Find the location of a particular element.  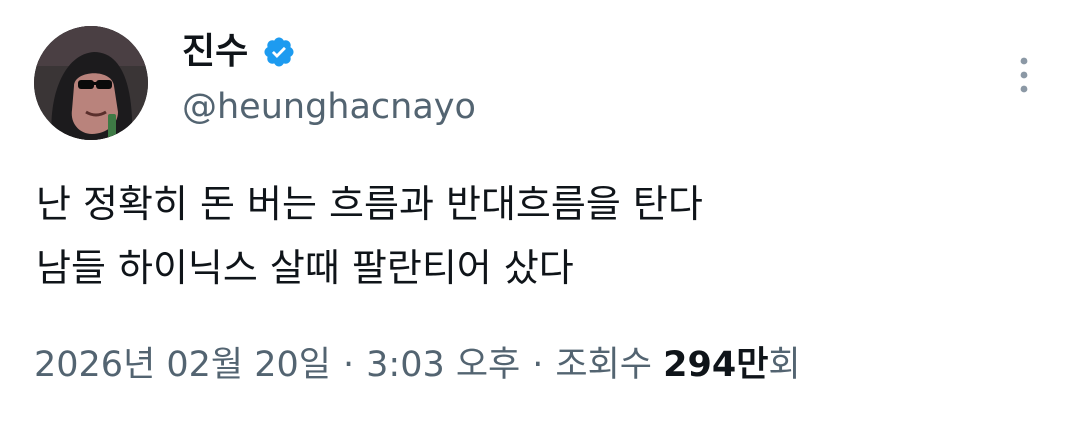

views-count: 294만 is located at coordinates (715, 365).